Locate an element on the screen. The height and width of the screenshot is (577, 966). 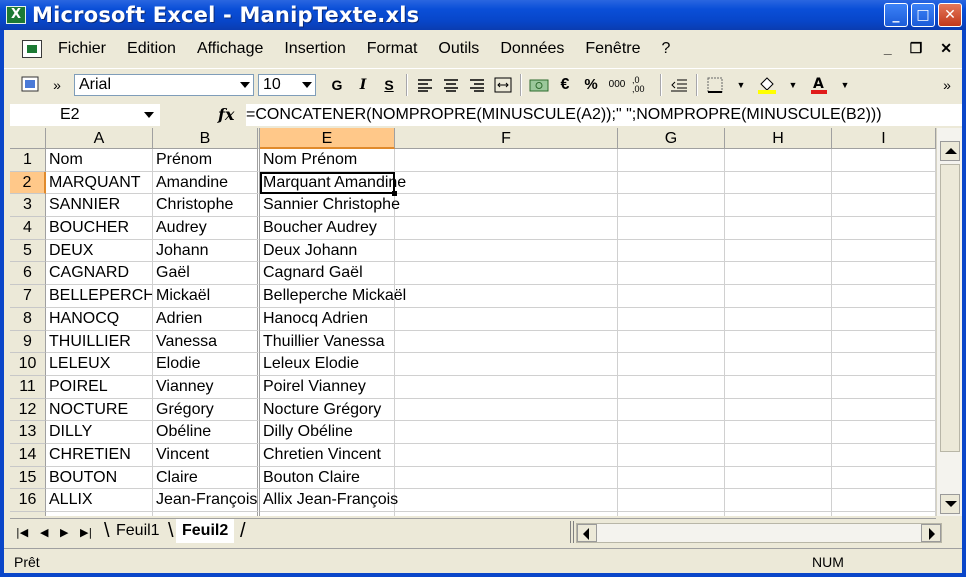
cell-a: Nom is located at coordinates (99, 160).